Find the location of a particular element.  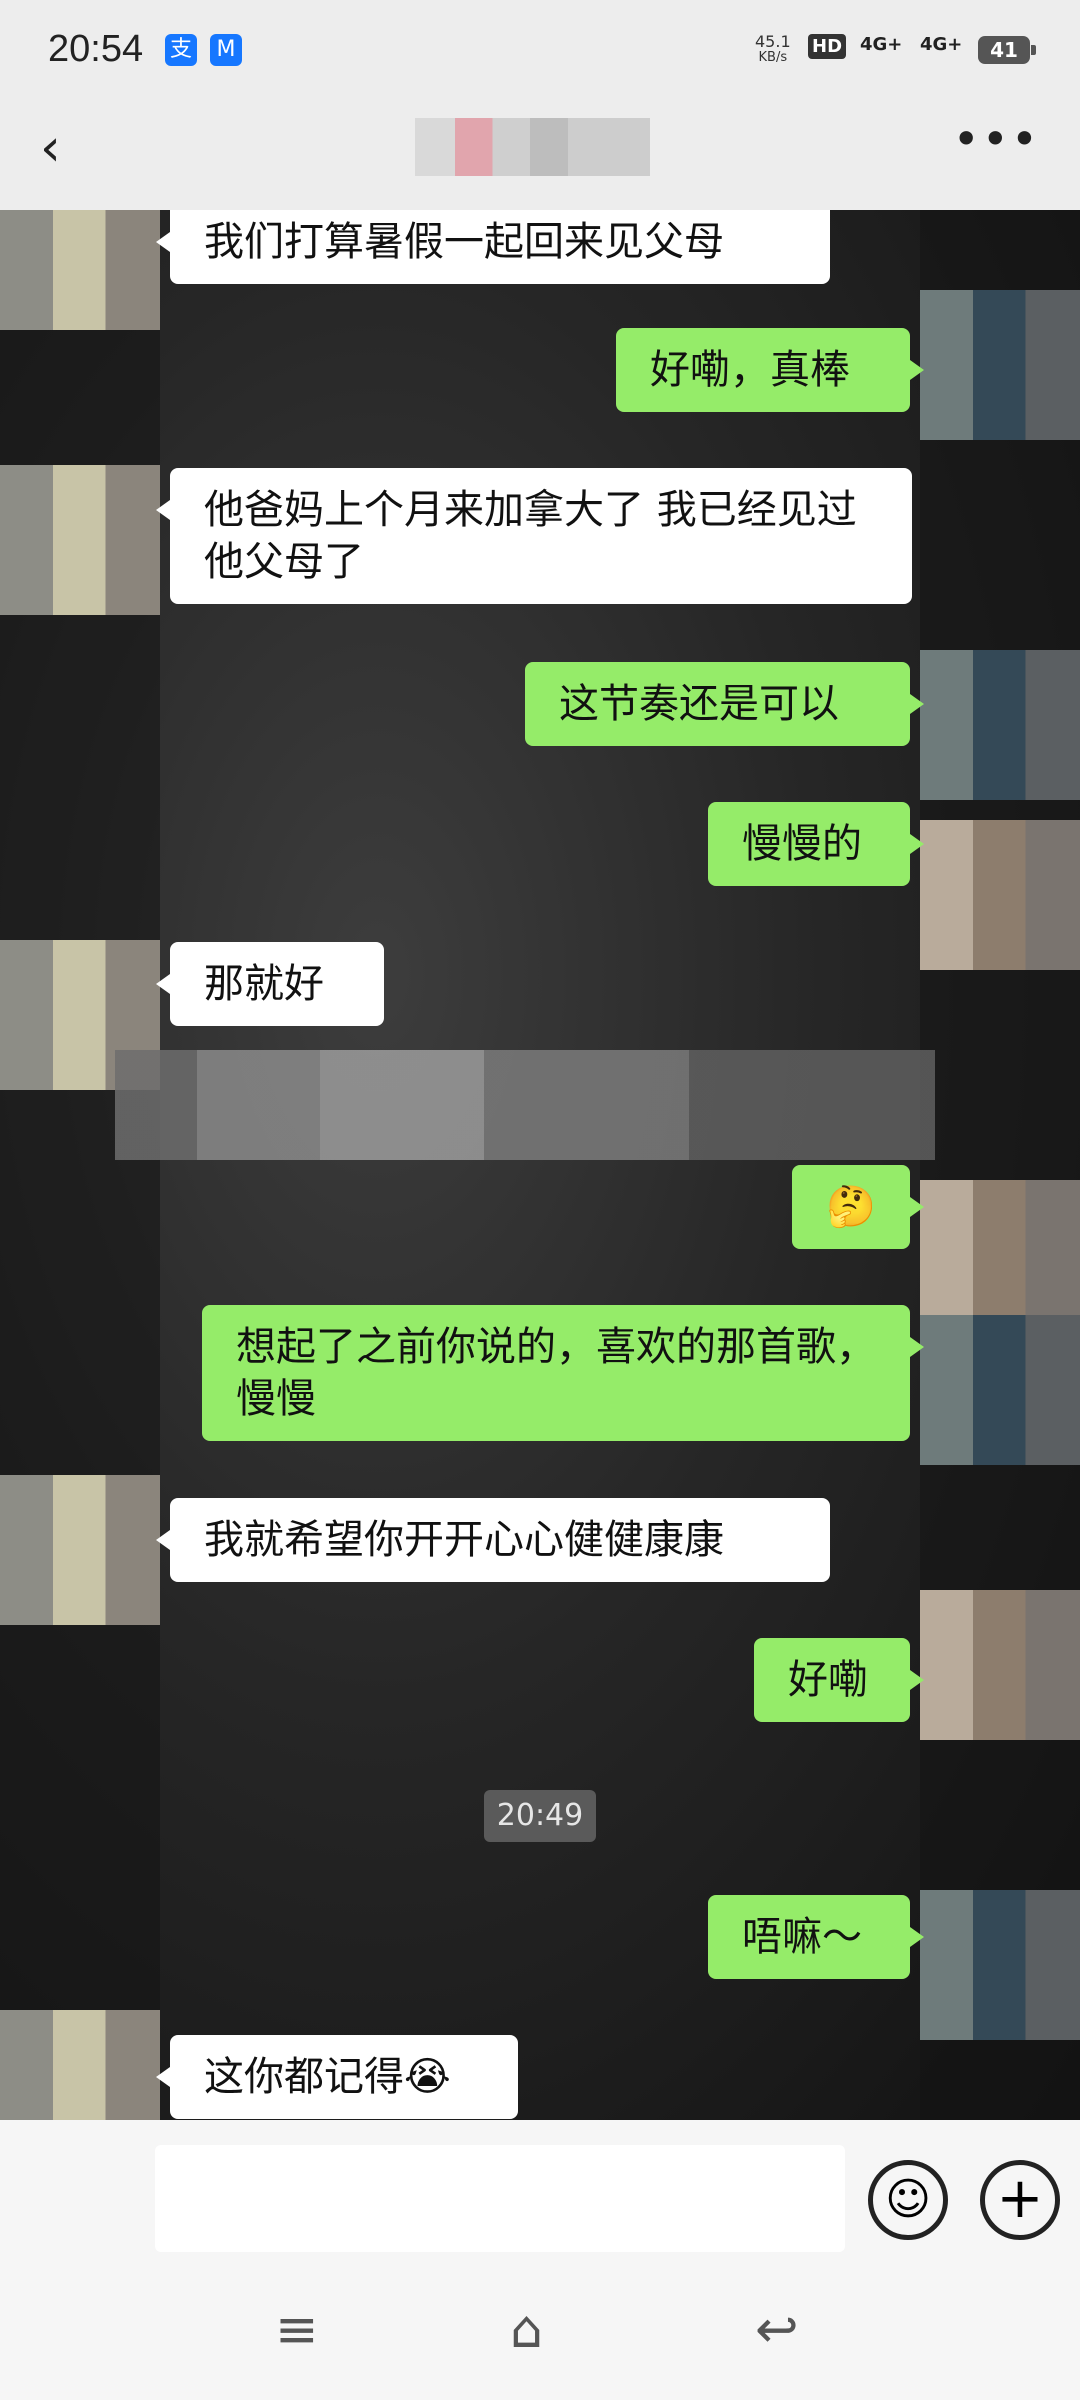

message-bubble-incoming: 这你都记得😭 is located at coordinates (337, 2077).